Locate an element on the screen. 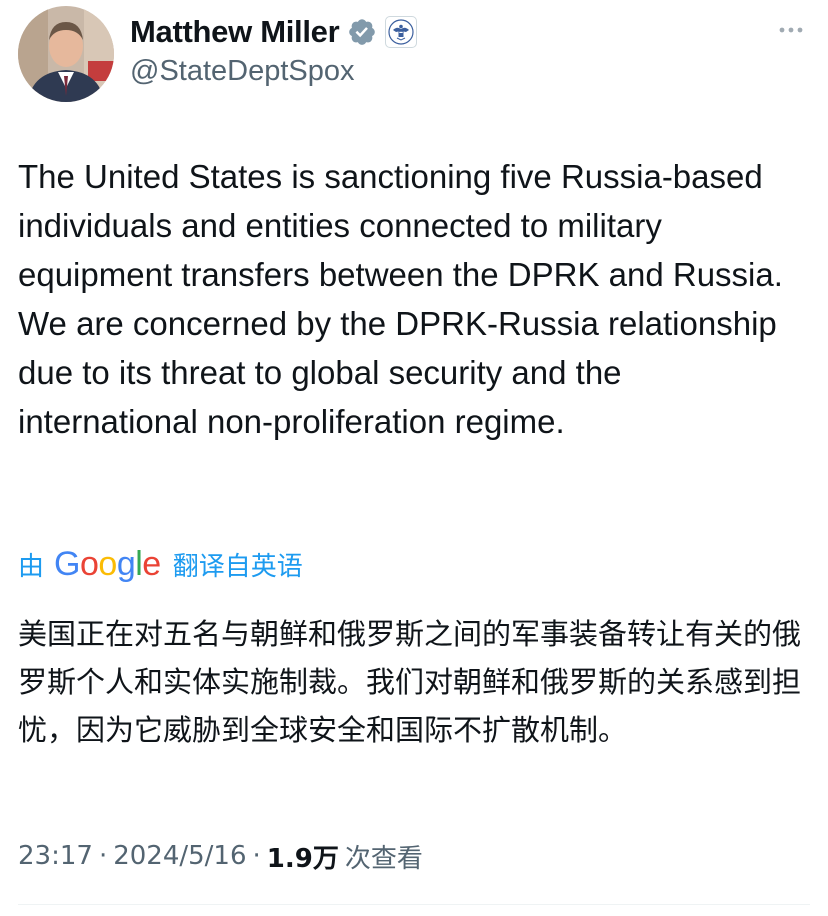 The image size is (828, 916). tweet-time: 23:17 is located at coordinates (55, 856).